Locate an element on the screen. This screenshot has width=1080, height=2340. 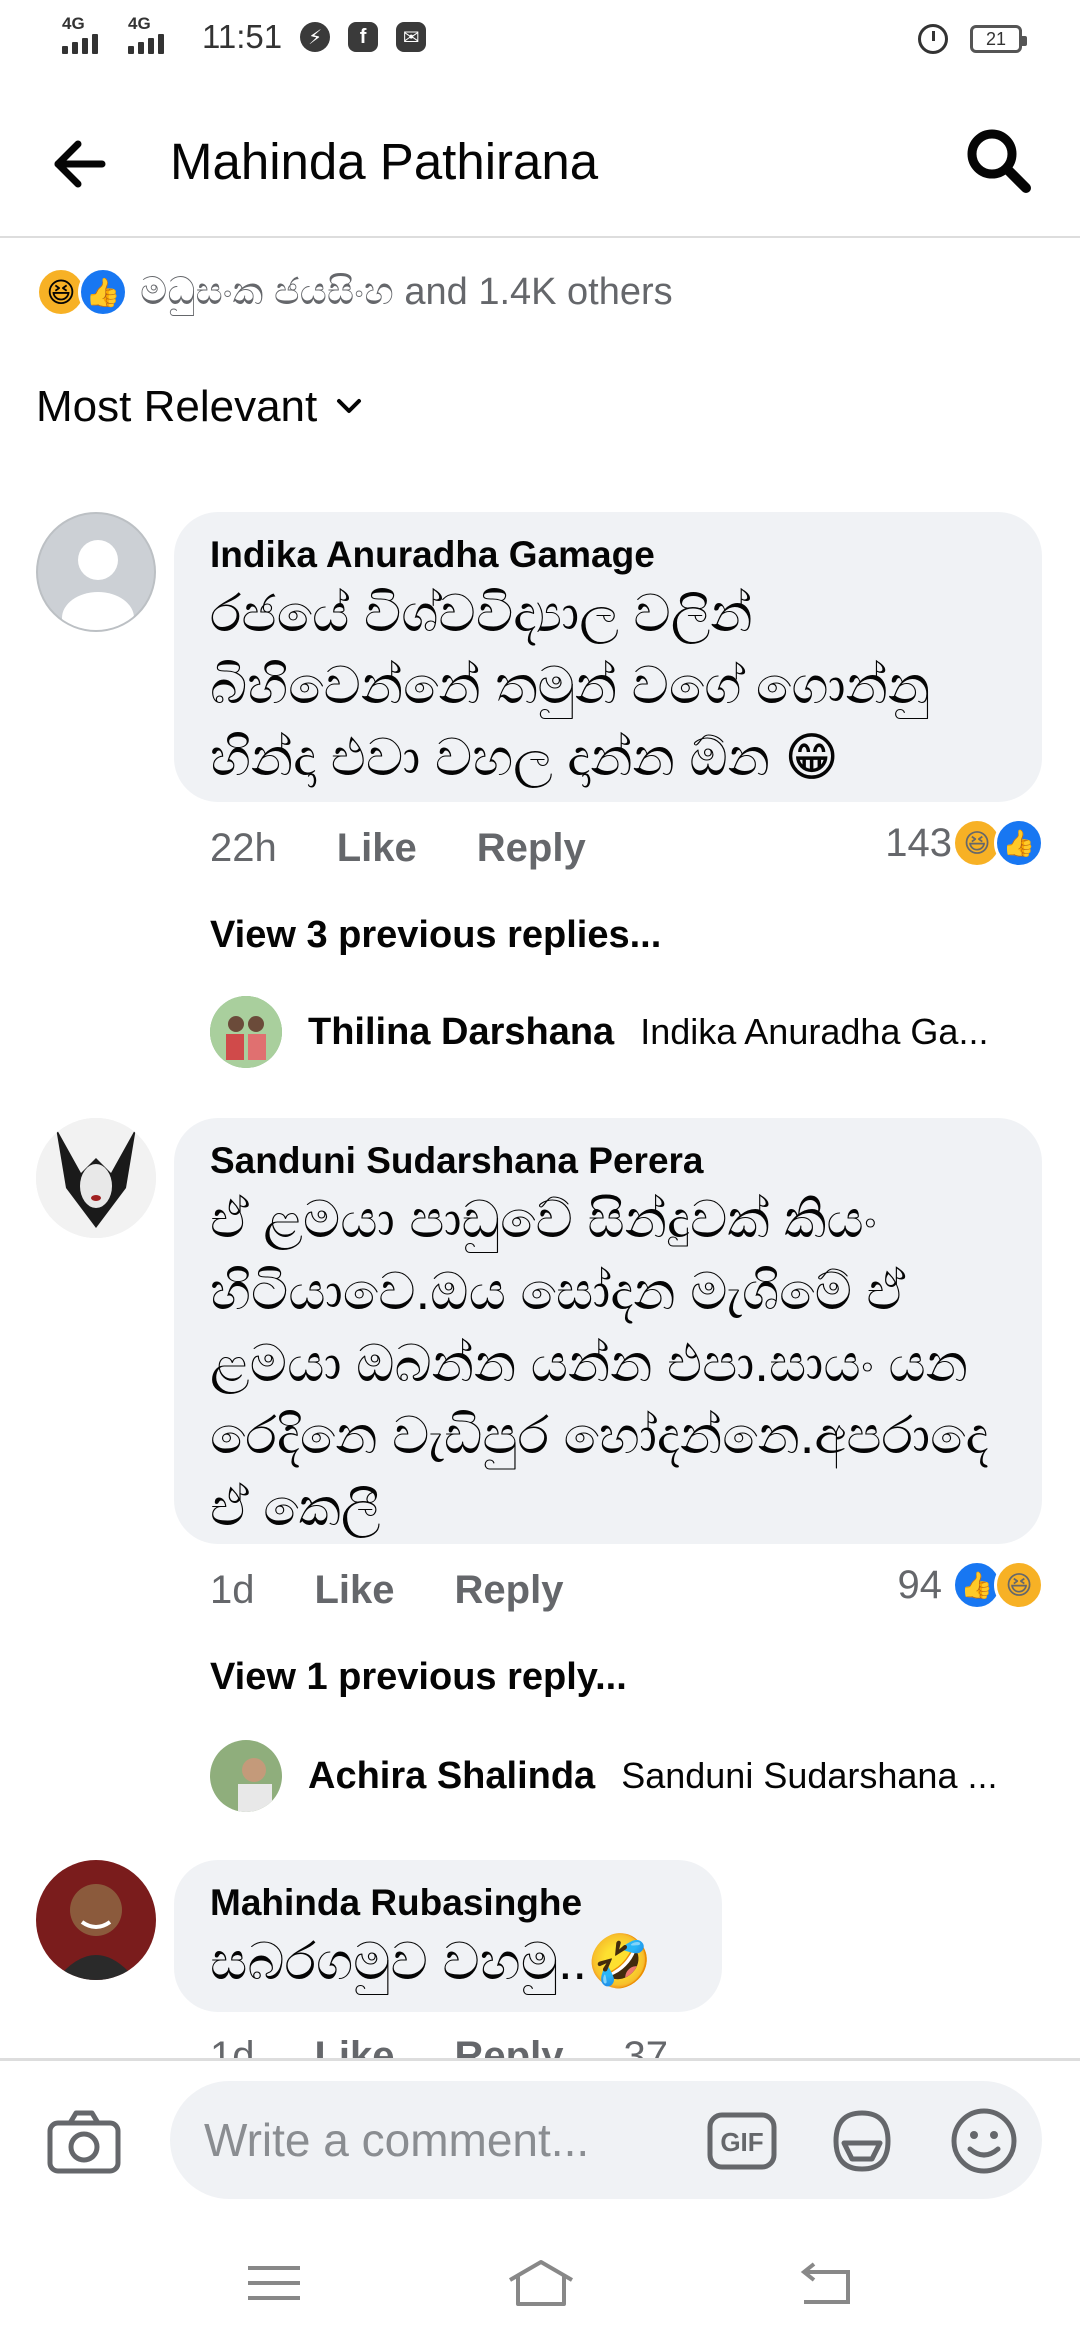
facebook-icon: f is located at coordinates (363, 37).